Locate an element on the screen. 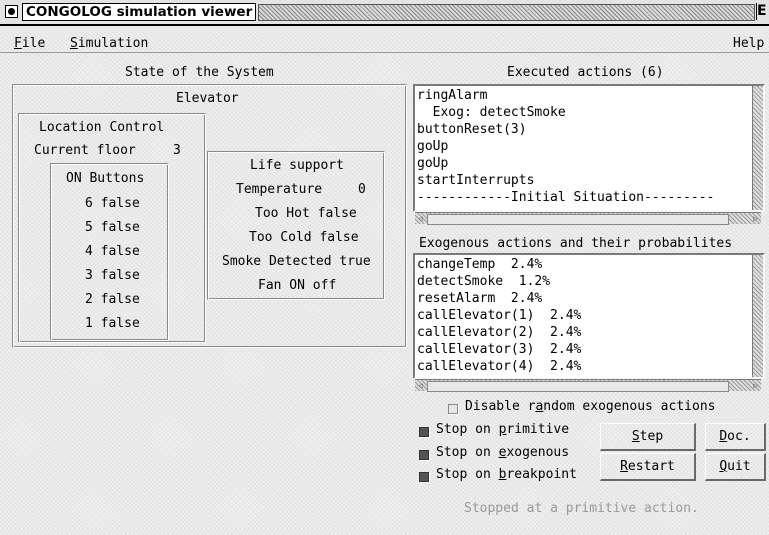 The width and height of the screenshot is (769, 535). window-corner-button: E is located at coordinates (762, 11).